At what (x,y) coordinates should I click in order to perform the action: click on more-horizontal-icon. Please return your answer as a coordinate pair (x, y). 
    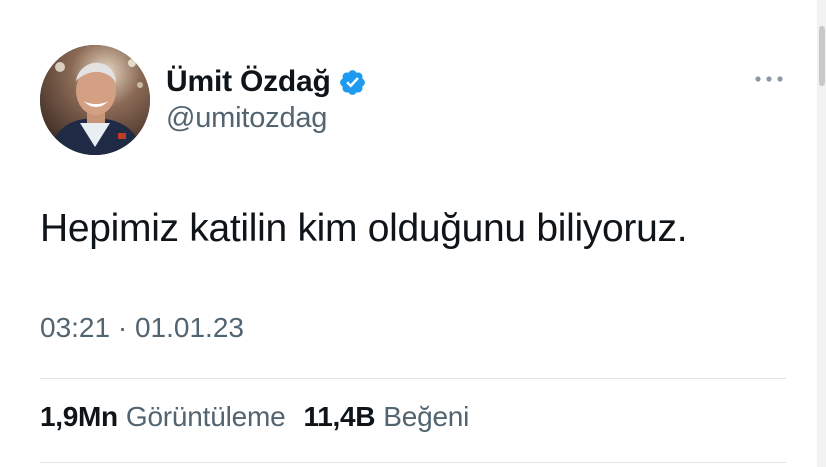
    Looking at the image, I should click on (769, 79).